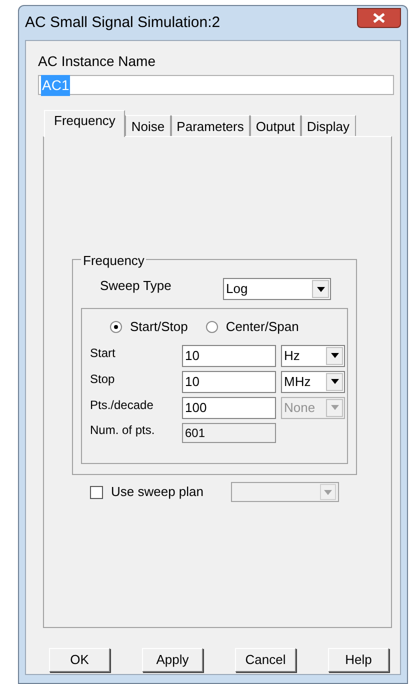  I want to click on unit-dropdown: MHz, so click(313, 381).